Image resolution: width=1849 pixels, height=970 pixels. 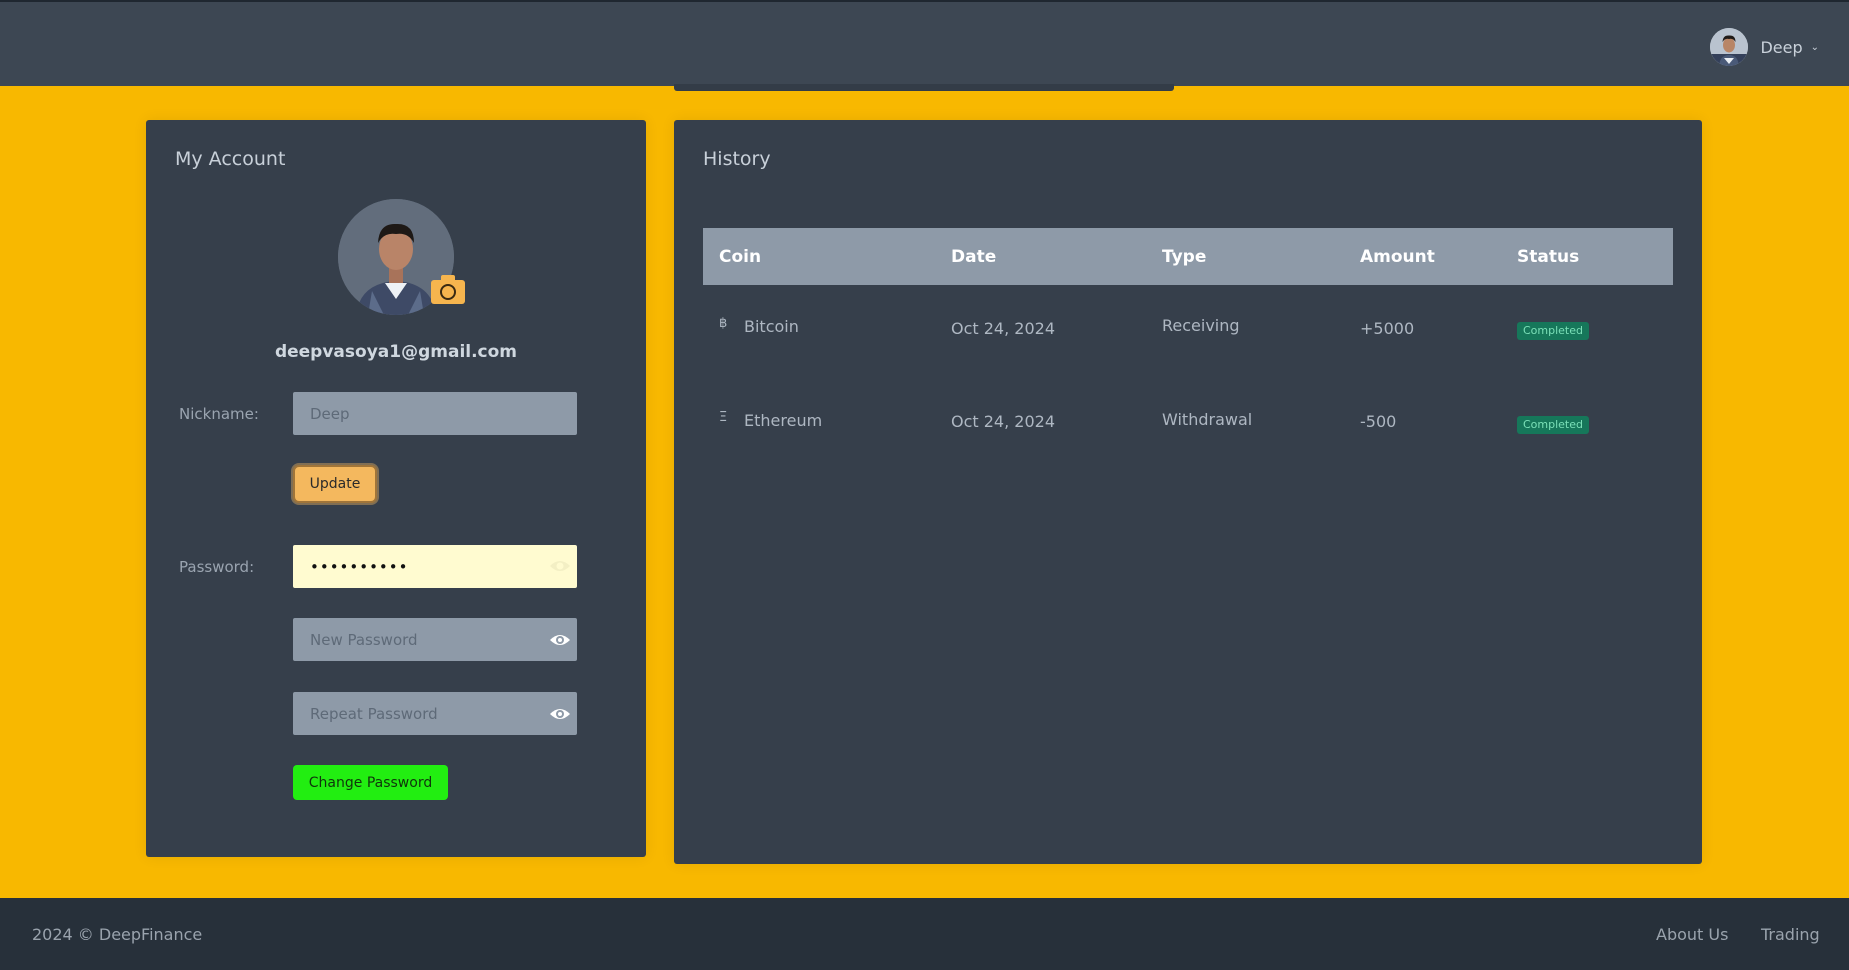 I want to click on top-navbar: Deep ⌄, so click(x=924, y=43).